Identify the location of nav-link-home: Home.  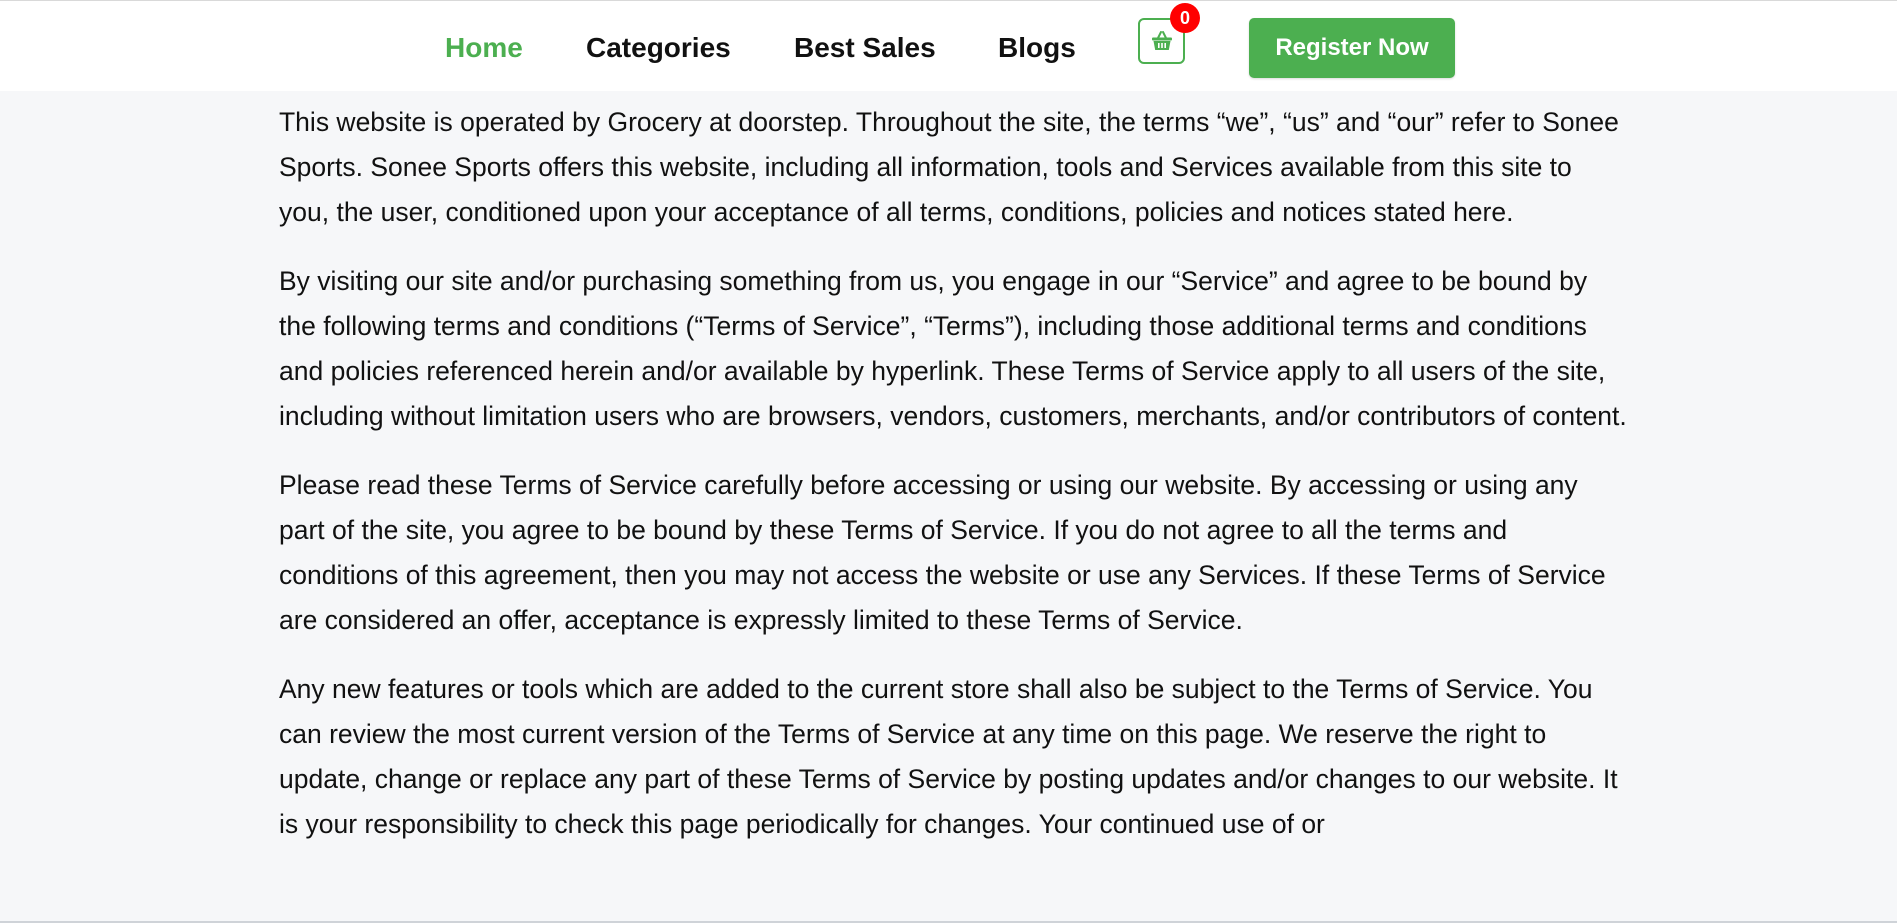
(484, 48).